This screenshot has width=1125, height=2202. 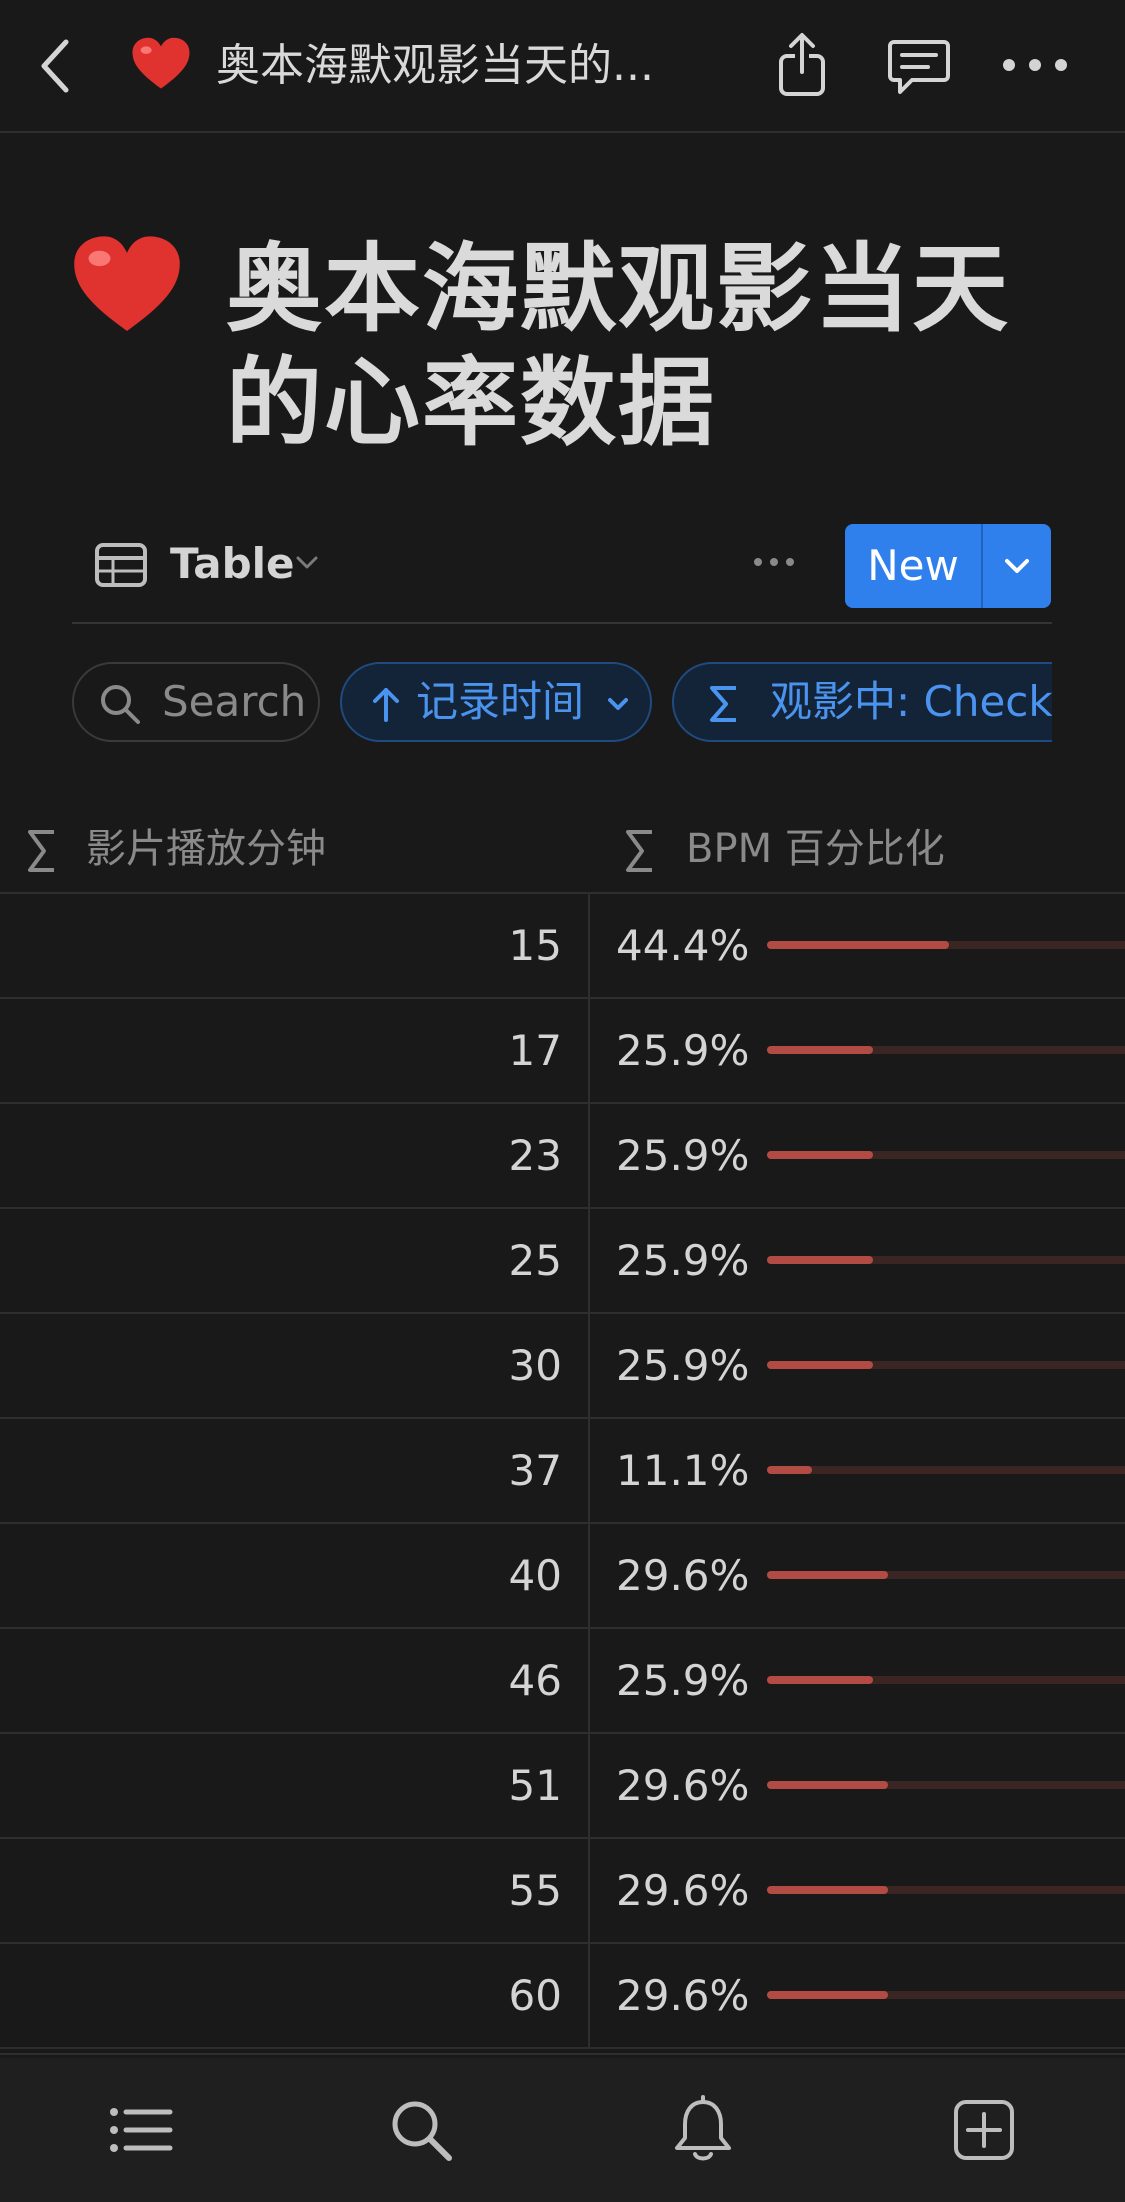 What do you see at coordinates (281, 945) in the screenshot?
I see `minute-cell: 15` at bounding box center [281, 945].